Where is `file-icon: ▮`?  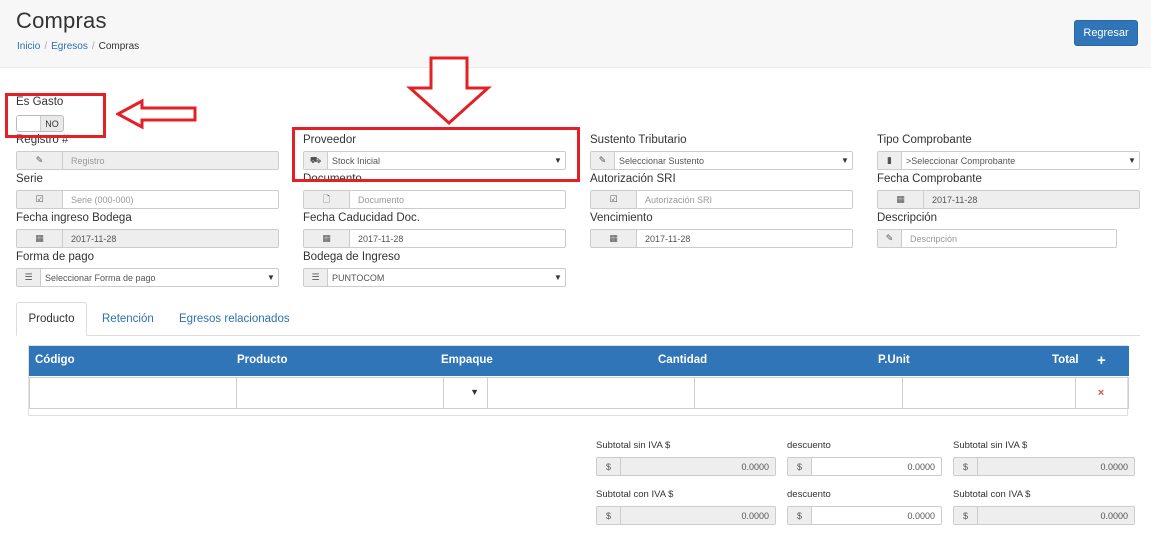 file-icon: ▮ is located at coordinates (890, 160).